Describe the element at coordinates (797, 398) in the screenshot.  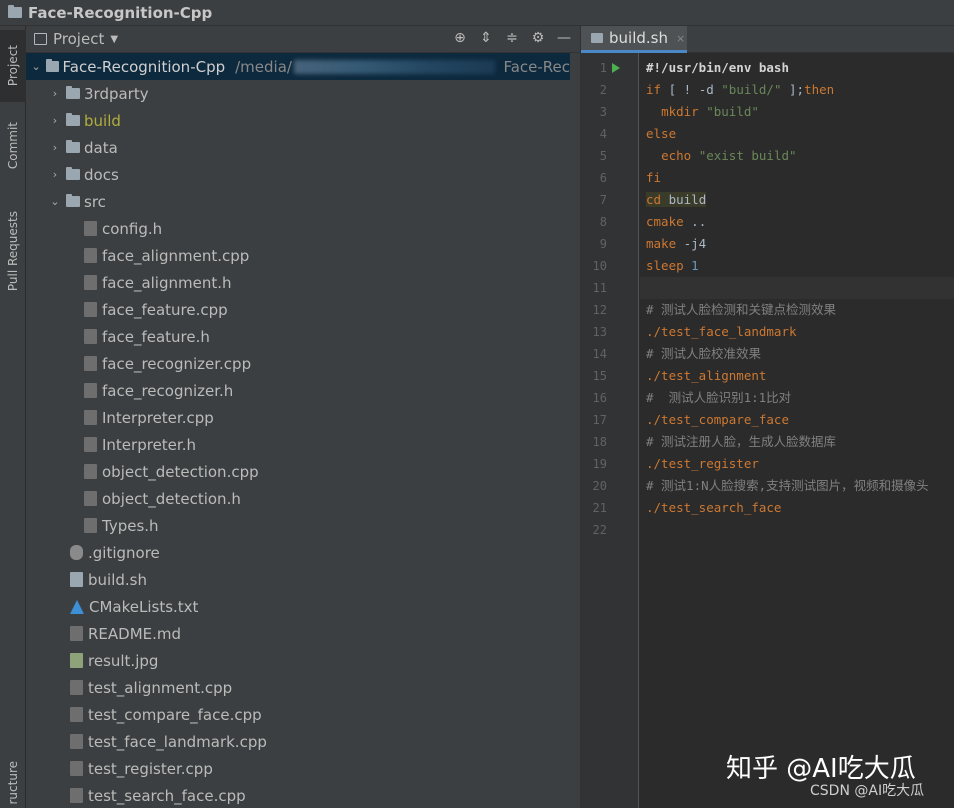
I see `code-line: # 测试人脸识别1:1比对` at that location.